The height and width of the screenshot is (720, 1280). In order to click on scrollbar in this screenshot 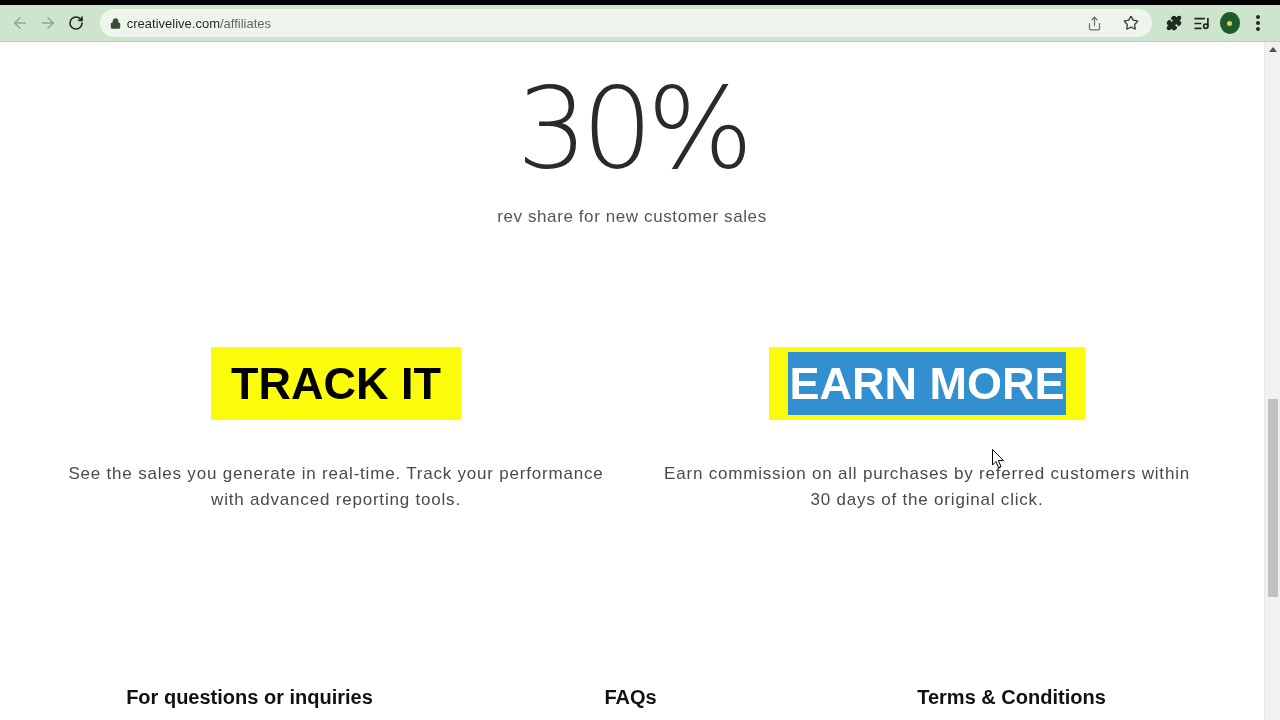, I will do `click(1272, 381)`.